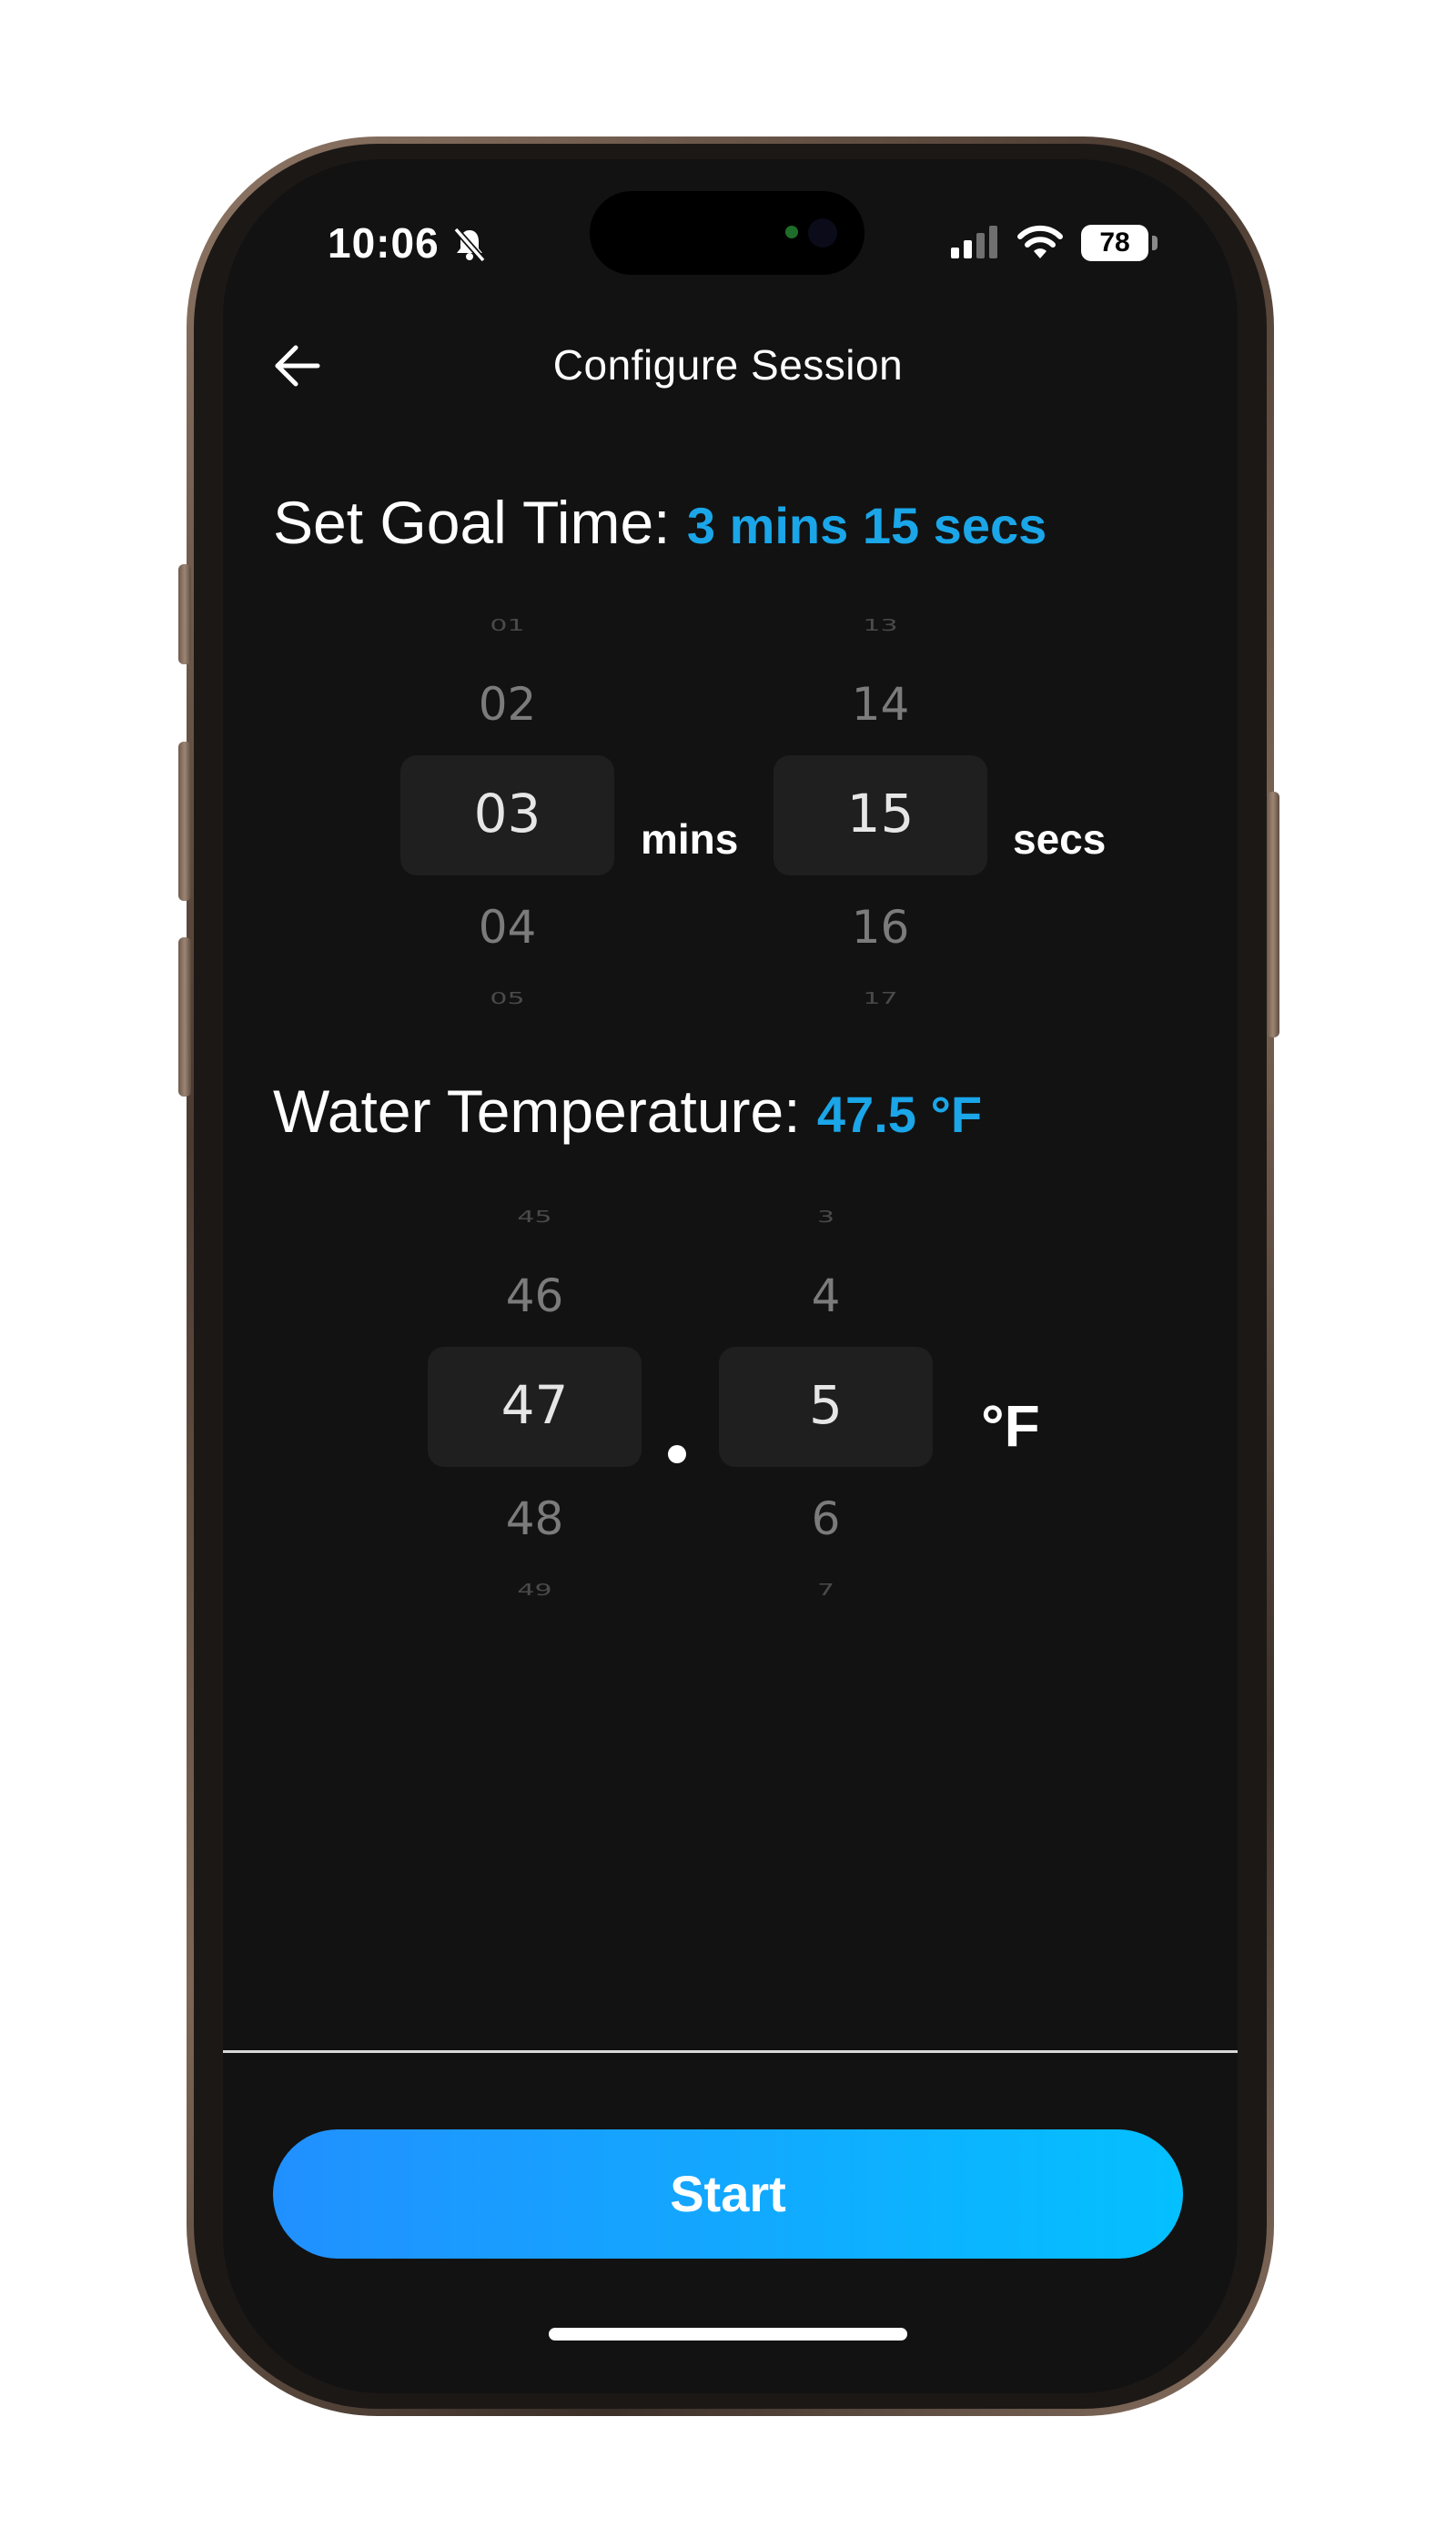 The height and width of the screenshot is (2548, 1456). Describe the element at coordinates (881, 999) in the screenshot. I see `picker-item: 17` at that location.